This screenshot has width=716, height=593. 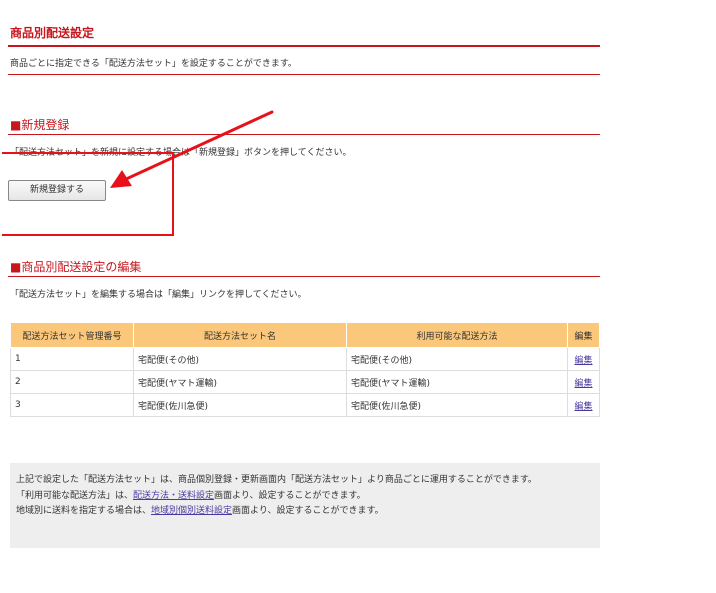 What do you see at coordinates (72, 382) in the screenshot?
I see `row-id: 2` at bounding box center [72, 382].